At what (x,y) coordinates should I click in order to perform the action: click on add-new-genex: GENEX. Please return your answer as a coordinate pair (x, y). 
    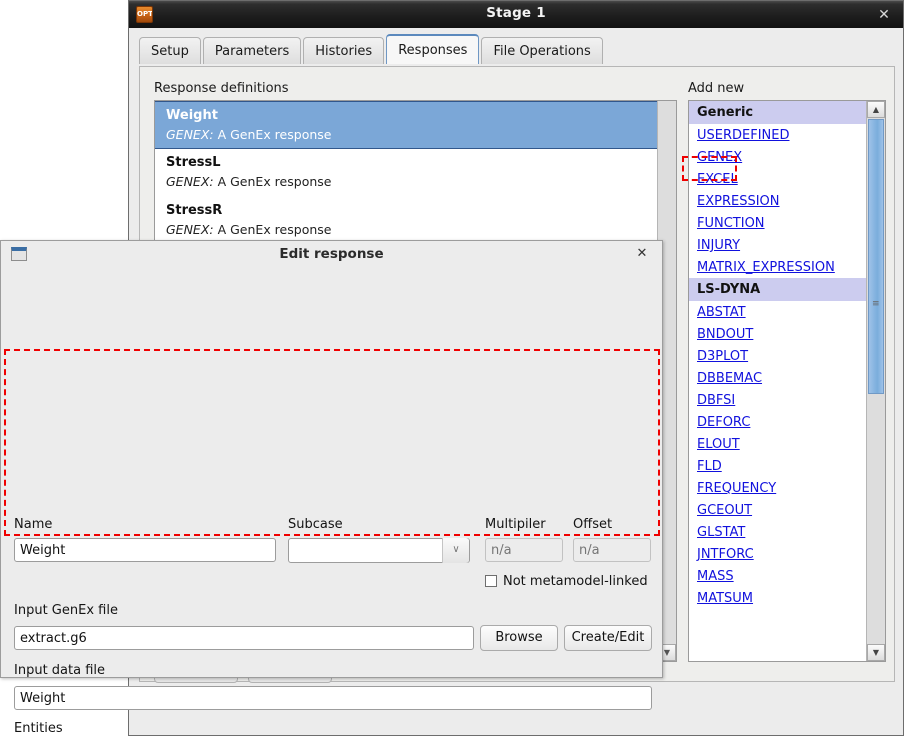
    Looking at the image, I should click on (778, 157).